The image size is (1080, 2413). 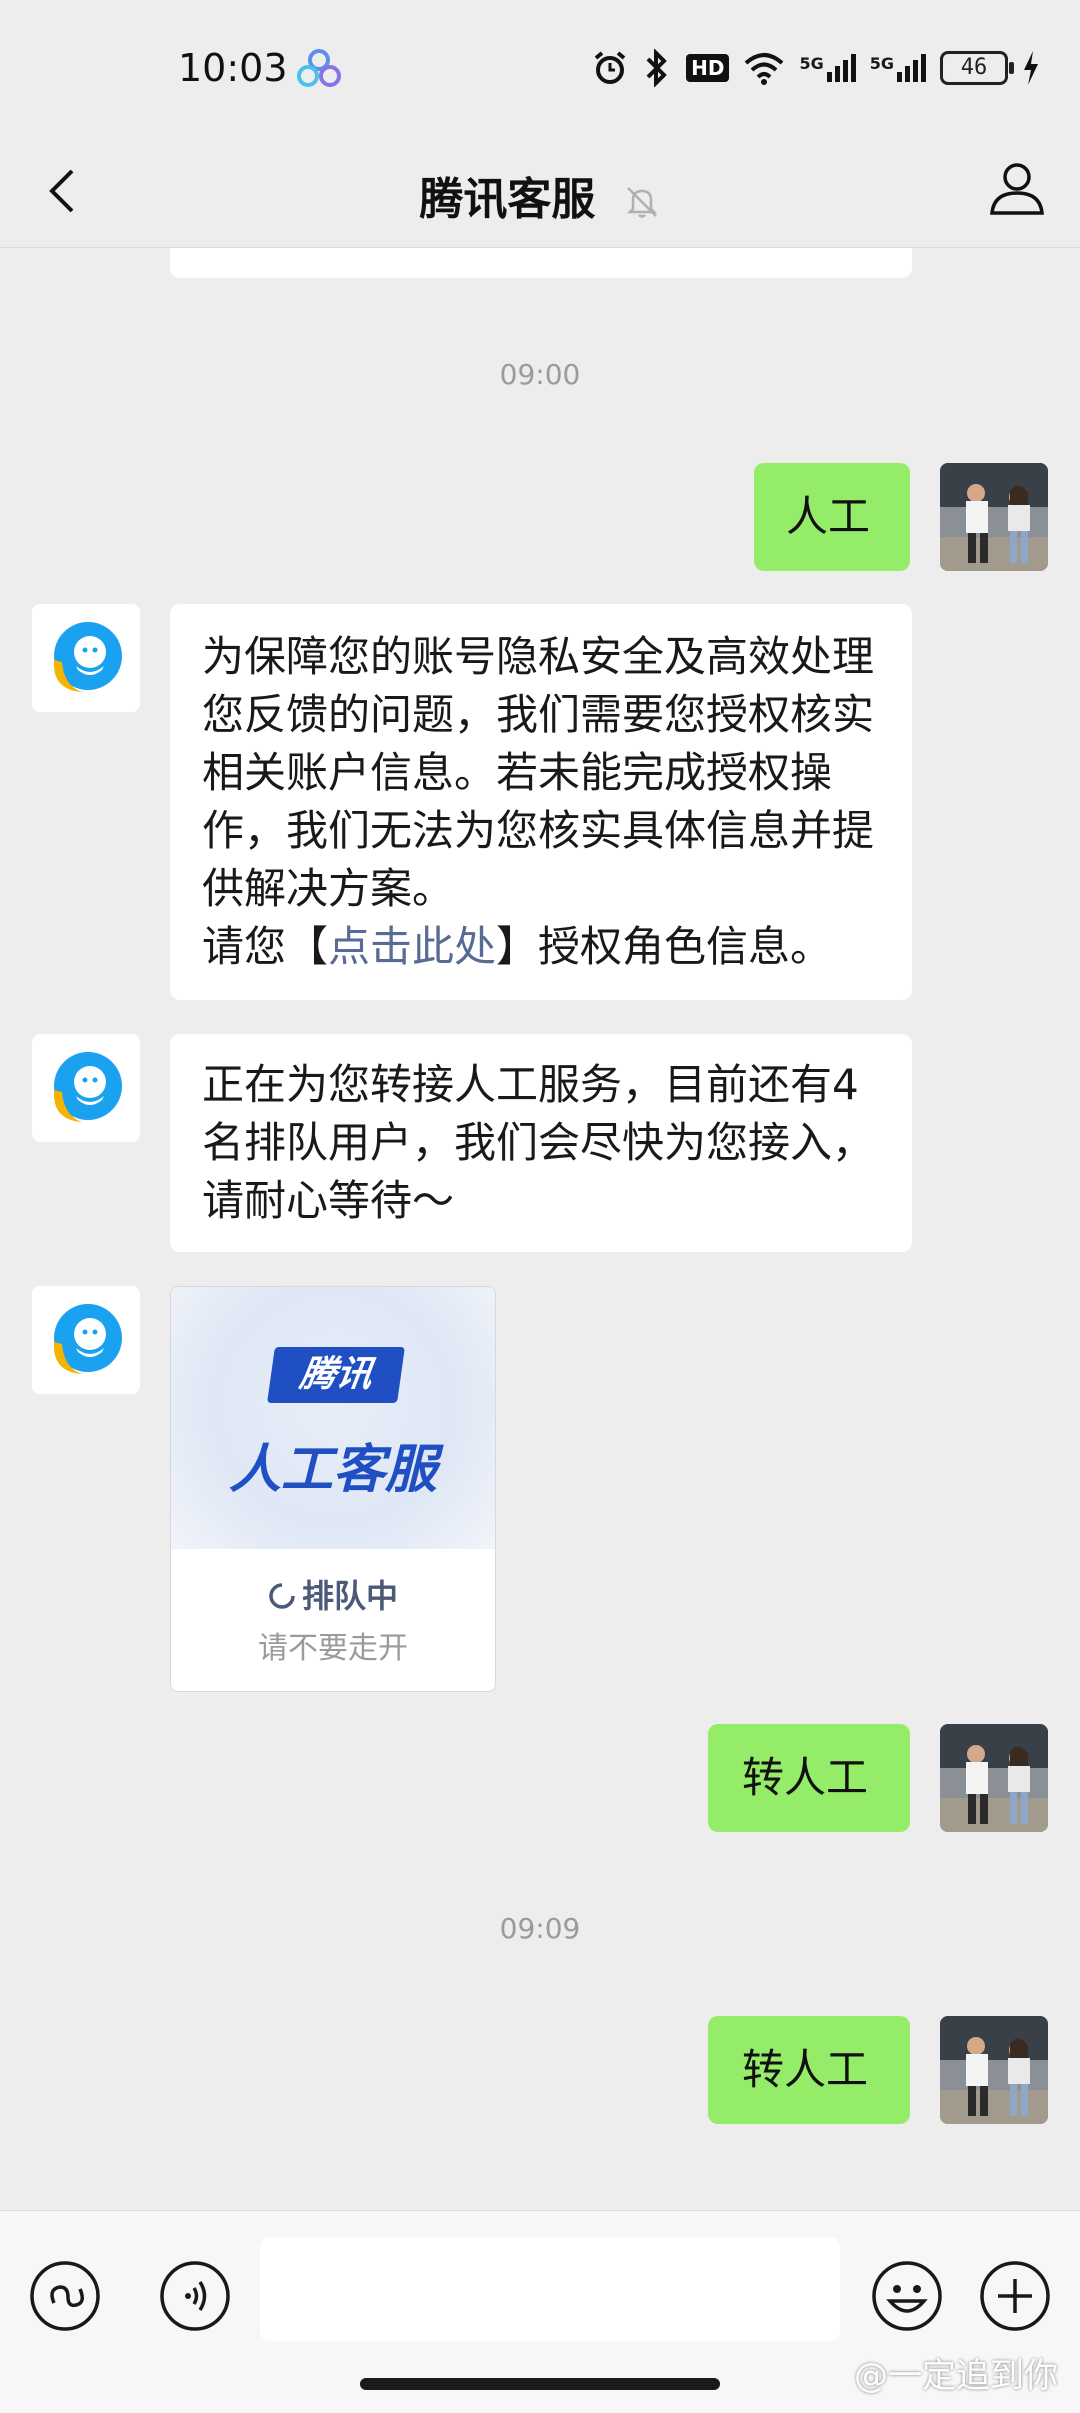 What do you see at coordinates (538, 1142) in the screenshot?
I see `message-text: 正在为您转接人工服务，目前还有4名排队用户，我们会尽快为您接入，请耐心等待～` at bounding box center [538, 1142].